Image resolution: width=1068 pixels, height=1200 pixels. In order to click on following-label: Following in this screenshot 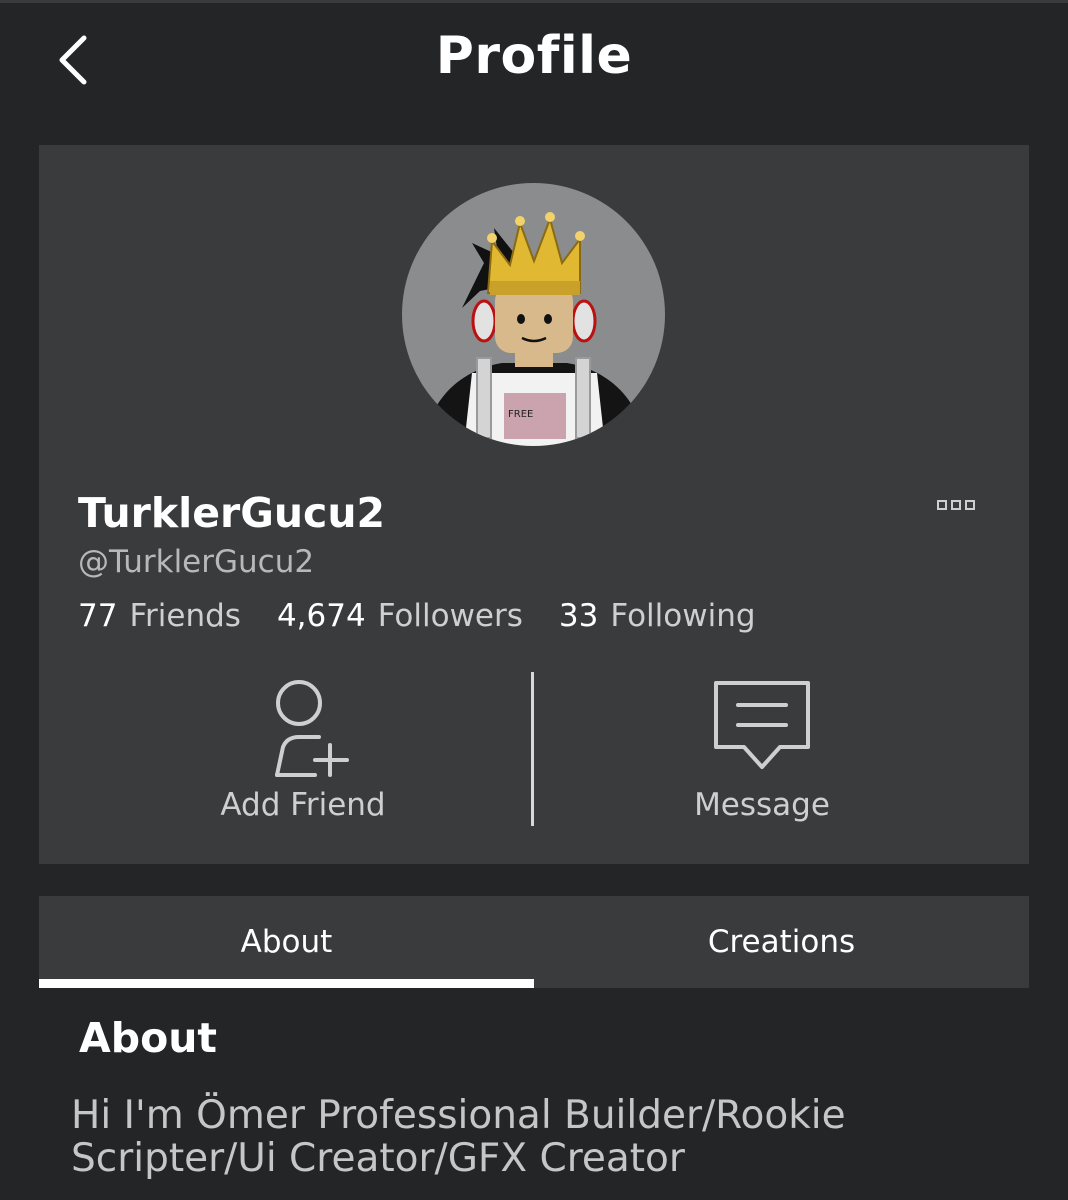, I will do `click(683, 616)`.